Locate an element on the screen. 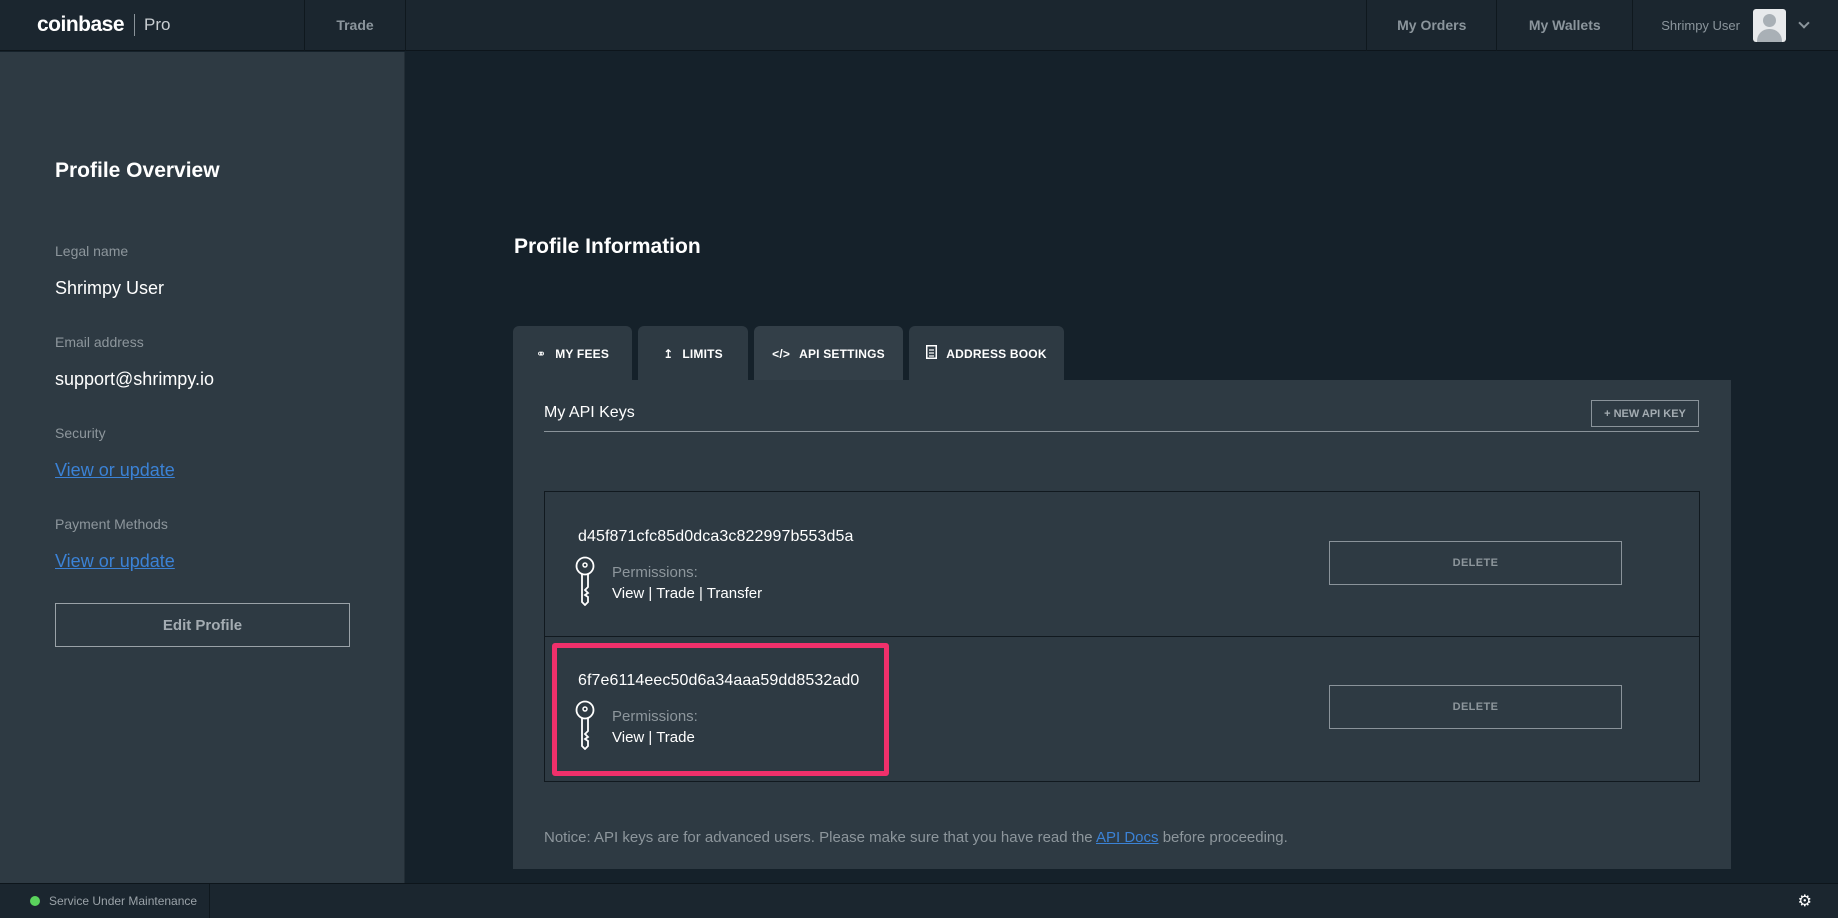 This screenshot has width=1838, height=918. payment-methods-label: Payment Methods is located at coordinates (111, 524).